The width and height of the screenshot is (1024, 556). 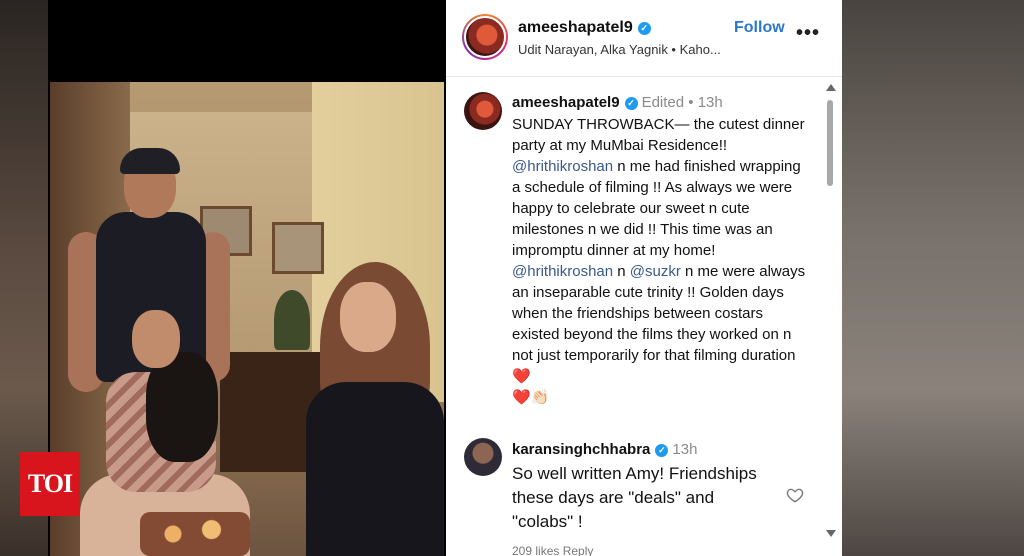 I want to click on commenter-avatar, so click(x=483, y=457).